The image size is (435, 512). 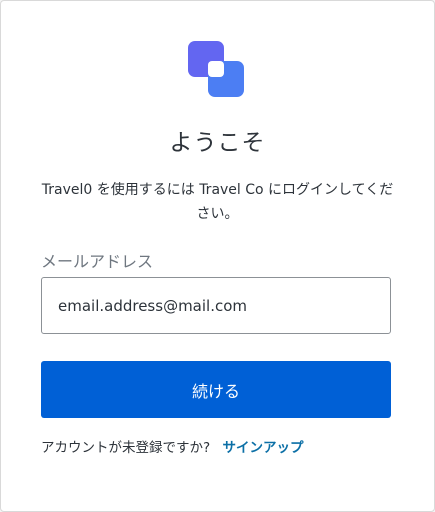 What do you see at coordinates (97, 261) in the screenshot?
I see `email-label: メールアドレス` at bounding box center [97, 261].